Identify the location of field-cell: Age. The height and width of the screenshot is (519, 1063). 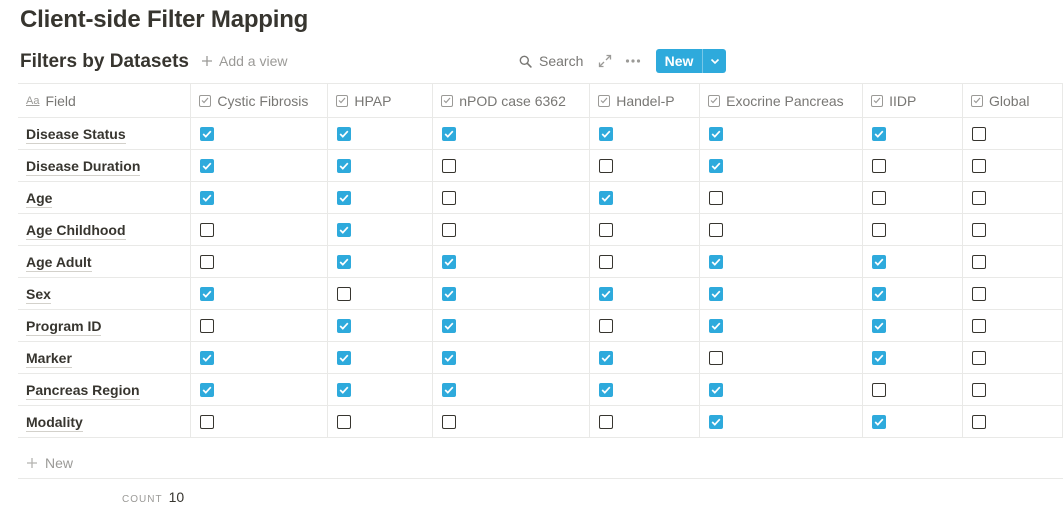
(105, 197).